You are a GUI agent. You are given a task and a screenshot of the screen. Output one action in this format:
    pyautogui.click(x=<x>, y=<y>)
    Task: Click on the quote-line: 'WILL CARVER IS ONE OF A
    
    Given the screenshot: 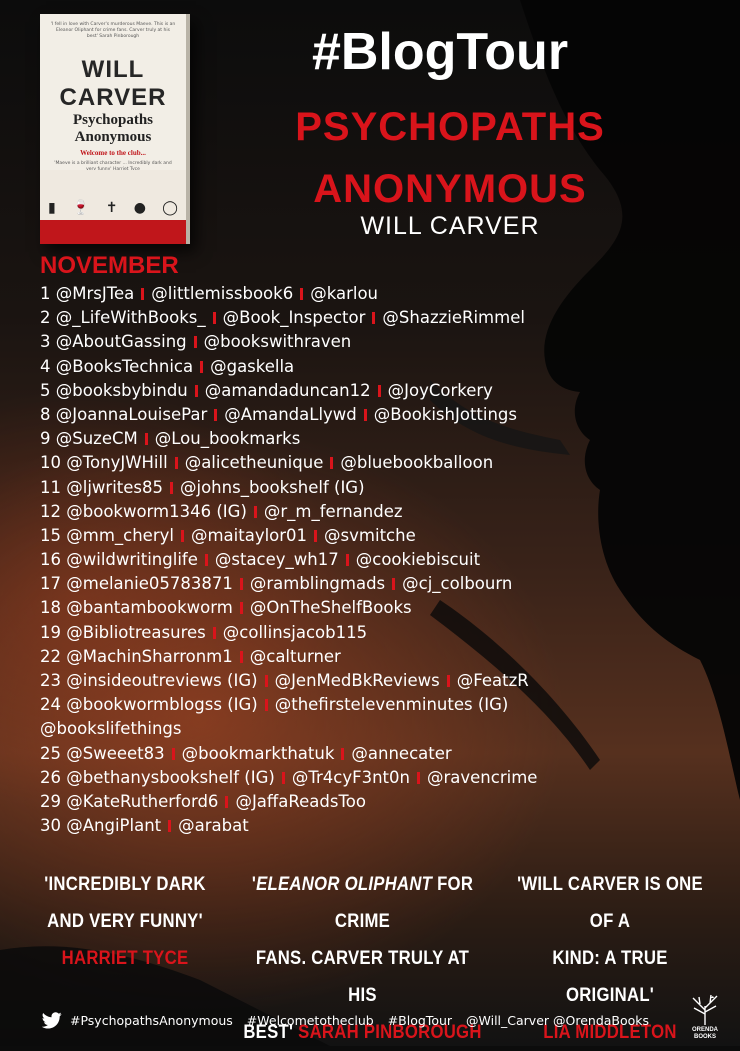 What is the action you would take?
    pyautogui.click(x=610, y=903)
    